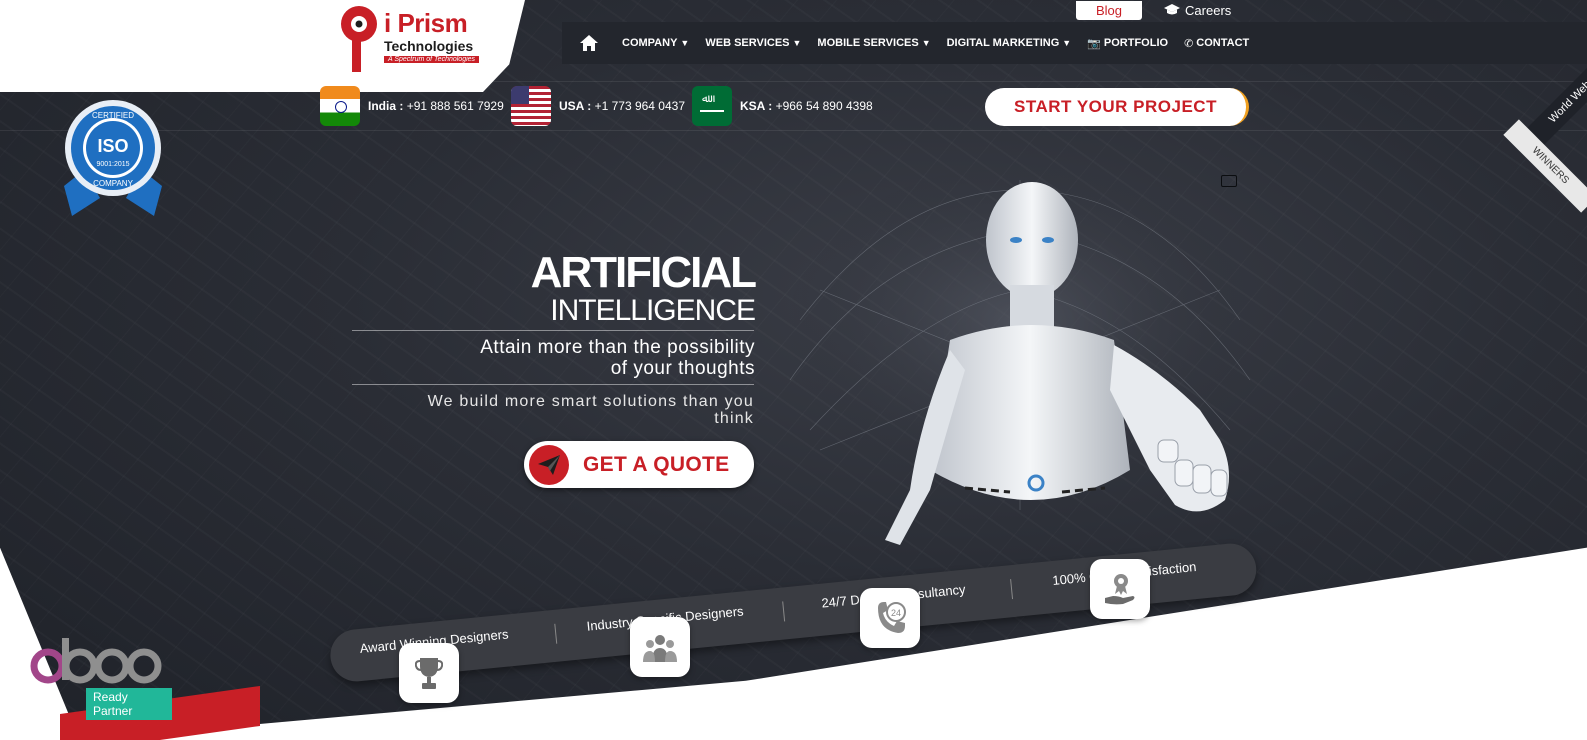  What do you see at coordinates (824, 106) in the screenshot?
I see `contact-ksa-phone: +966 54 890 4398` at bounding box center [824, 106].